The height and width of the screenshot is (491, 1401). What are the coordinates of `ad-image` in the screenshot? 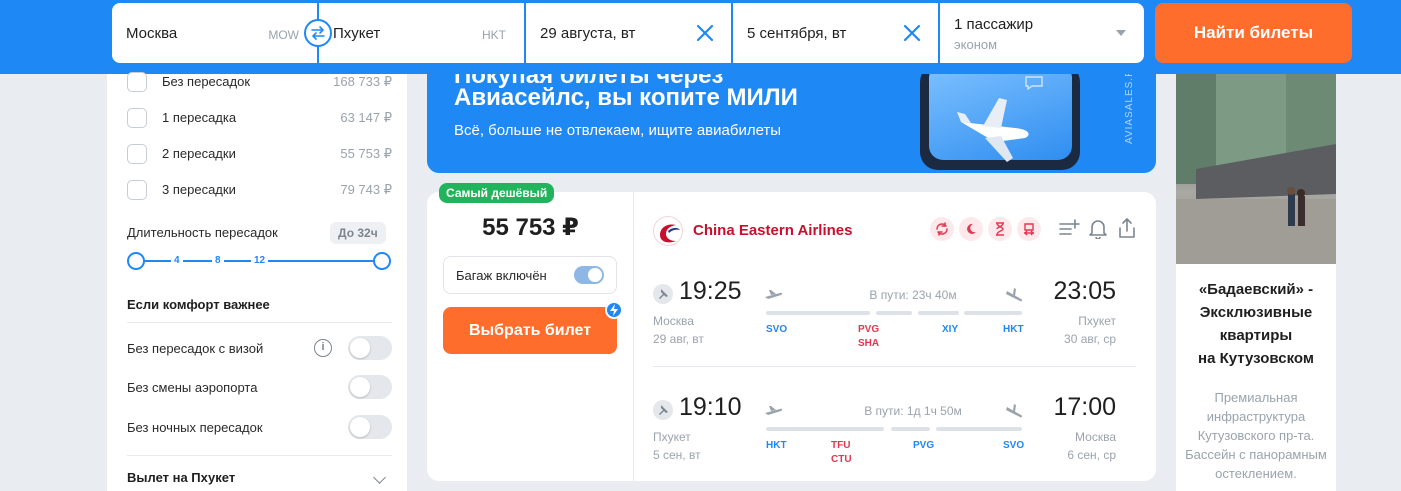 It's located at (1256, 169).